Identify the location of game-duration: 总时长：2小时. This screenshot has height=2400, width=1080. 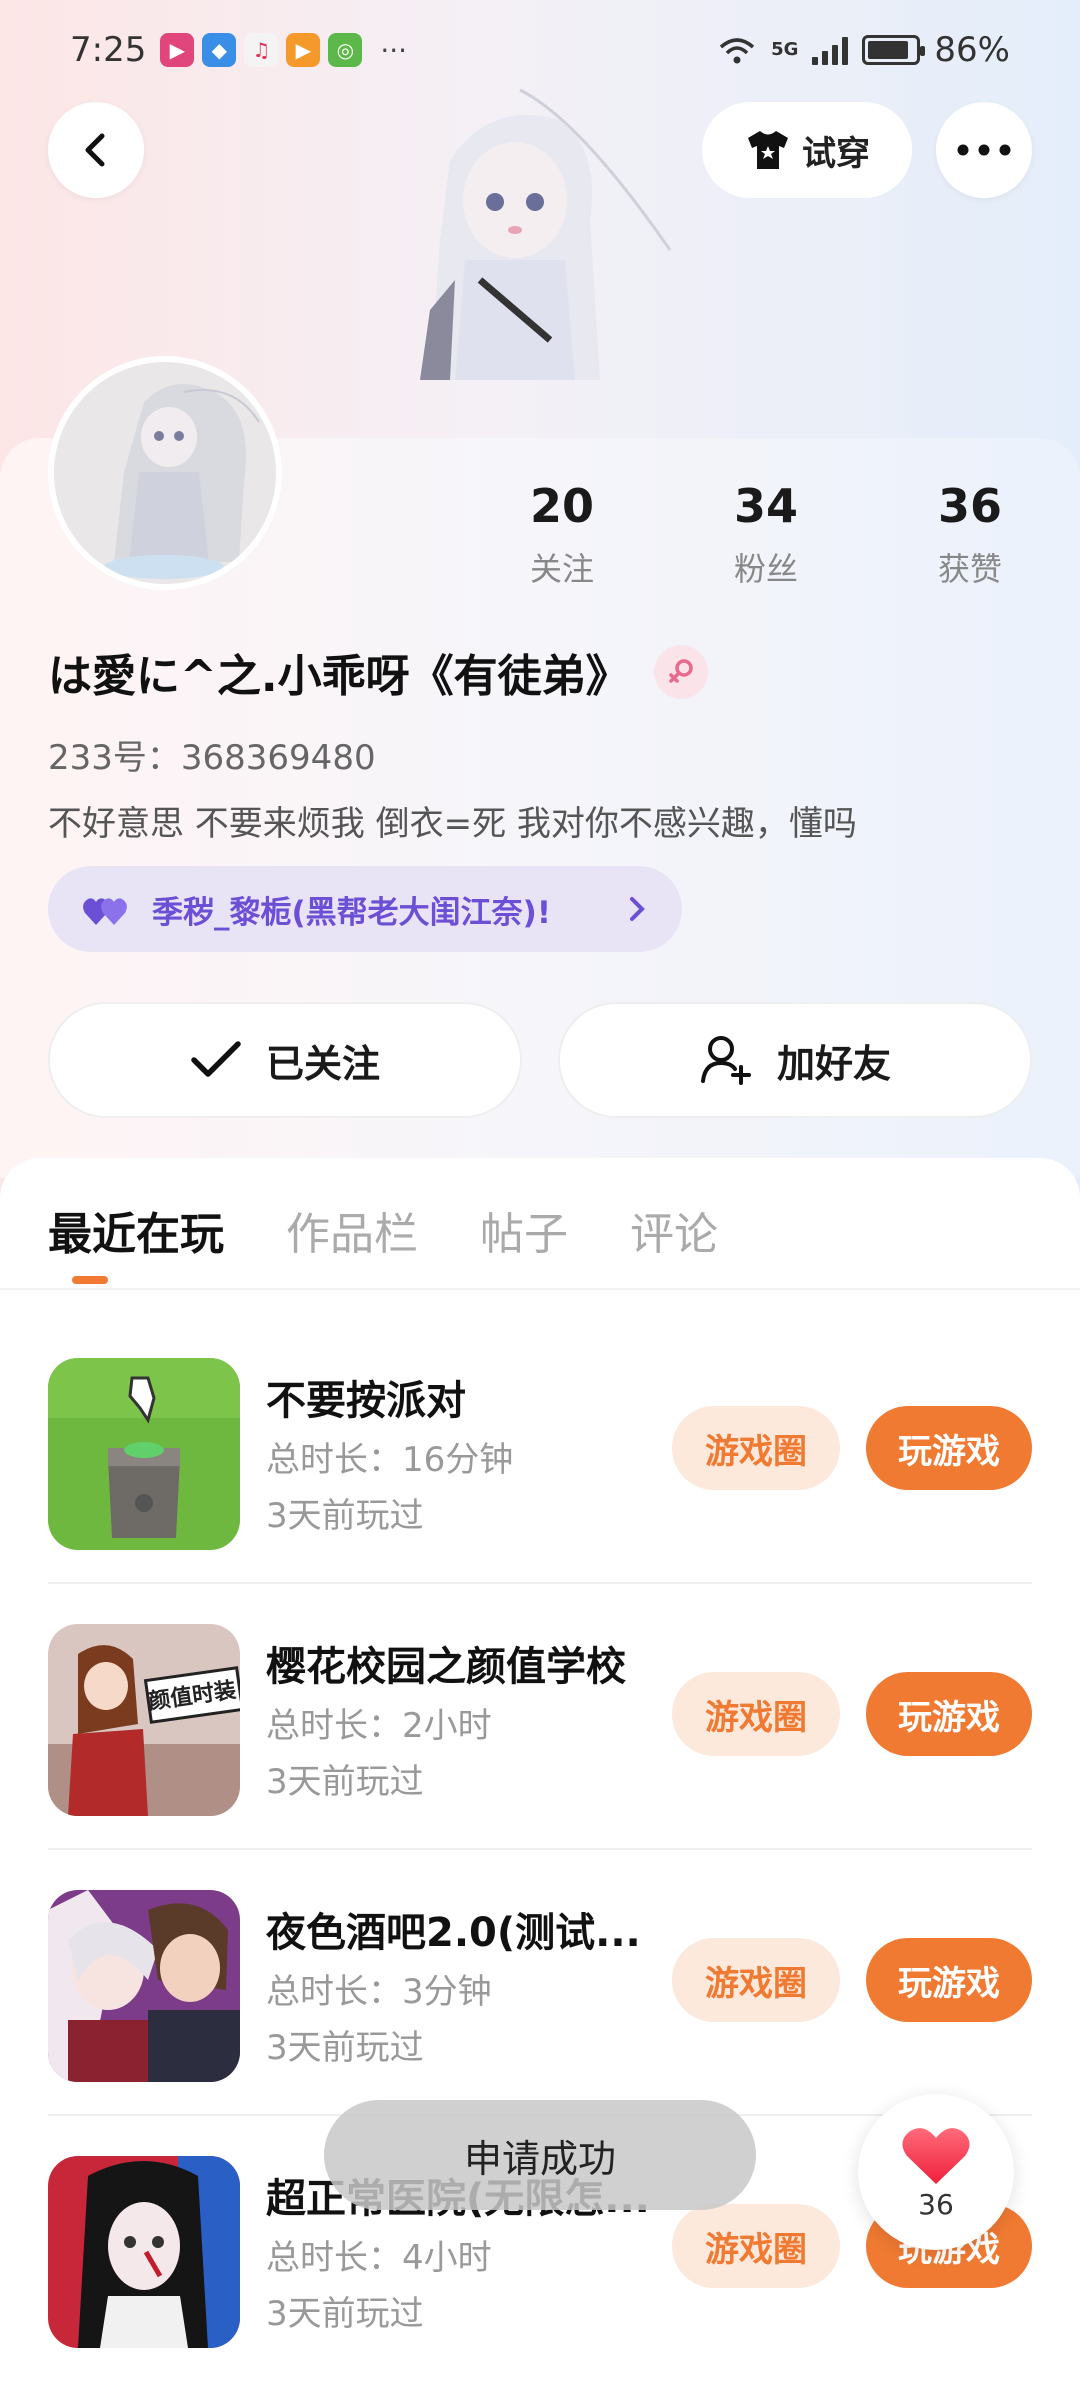
(379, 1726).